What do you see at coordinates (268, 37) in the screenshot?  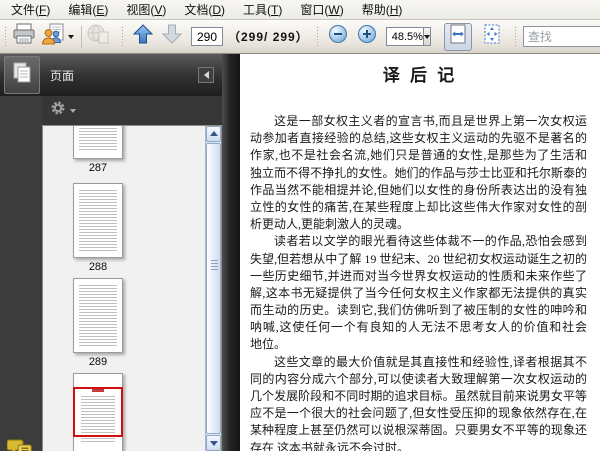 I see `page-count-label: （299/ 299）` at bounding box center [268, 37].